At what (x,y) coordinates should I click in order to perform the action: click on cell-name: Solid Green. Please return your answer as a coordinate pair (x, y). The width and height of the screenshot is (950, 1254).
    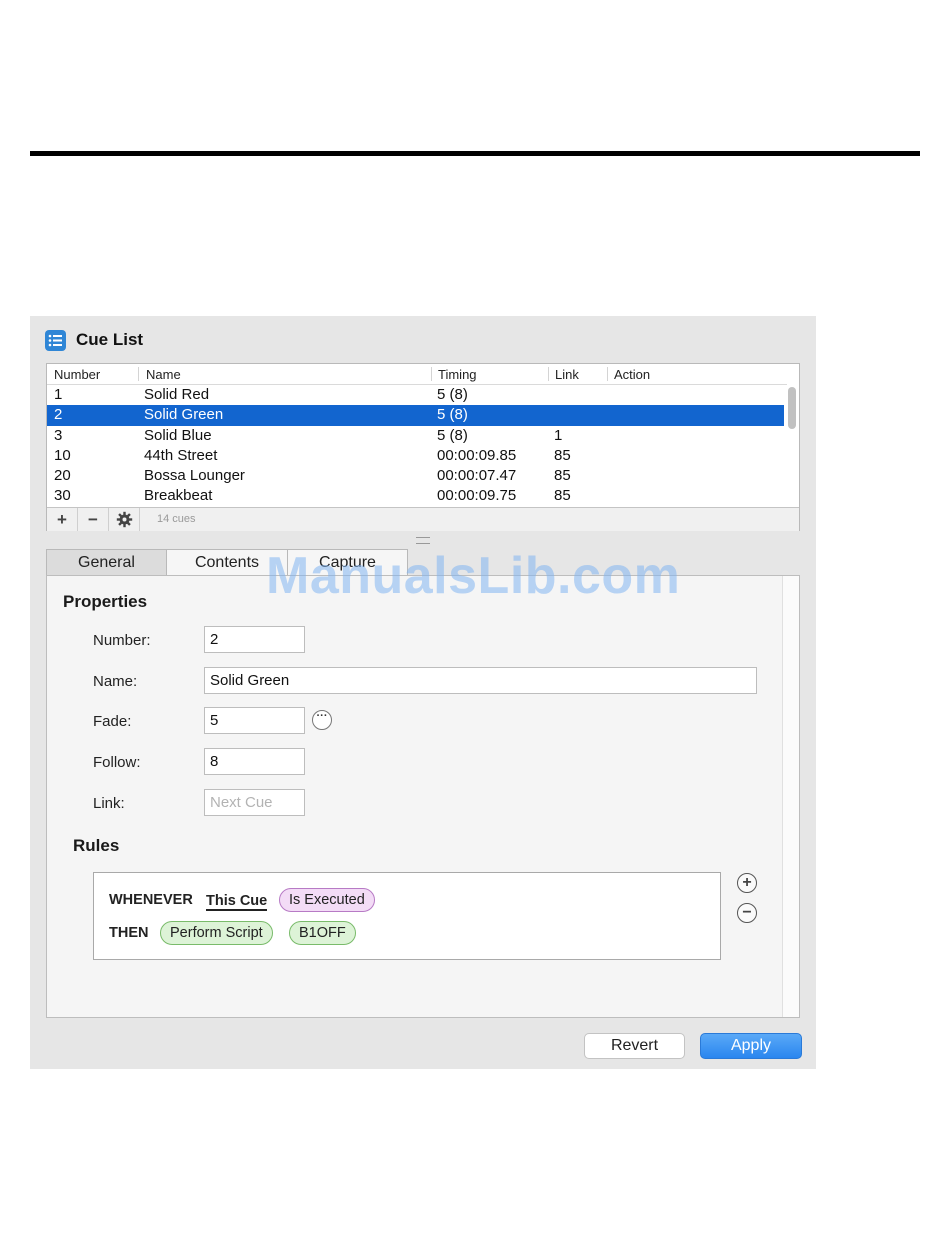
    Looking at the image, I should click on (184, 415).